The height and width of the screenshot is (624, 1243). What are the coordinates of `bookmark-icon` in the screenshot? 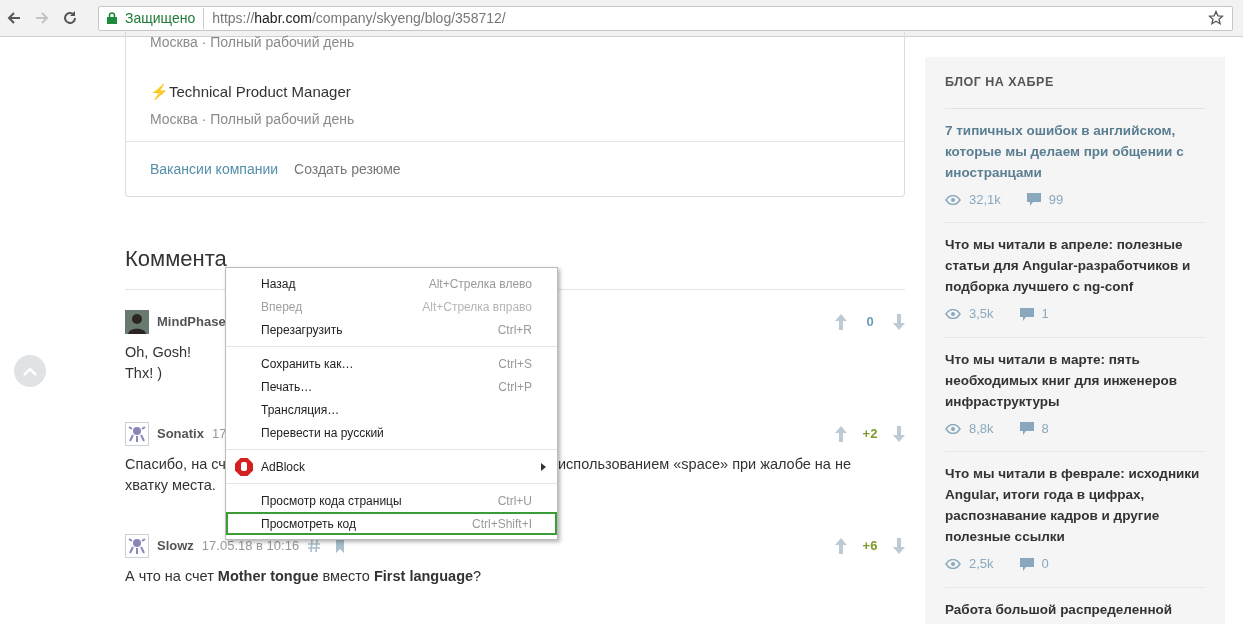 It's located at (340, 546).